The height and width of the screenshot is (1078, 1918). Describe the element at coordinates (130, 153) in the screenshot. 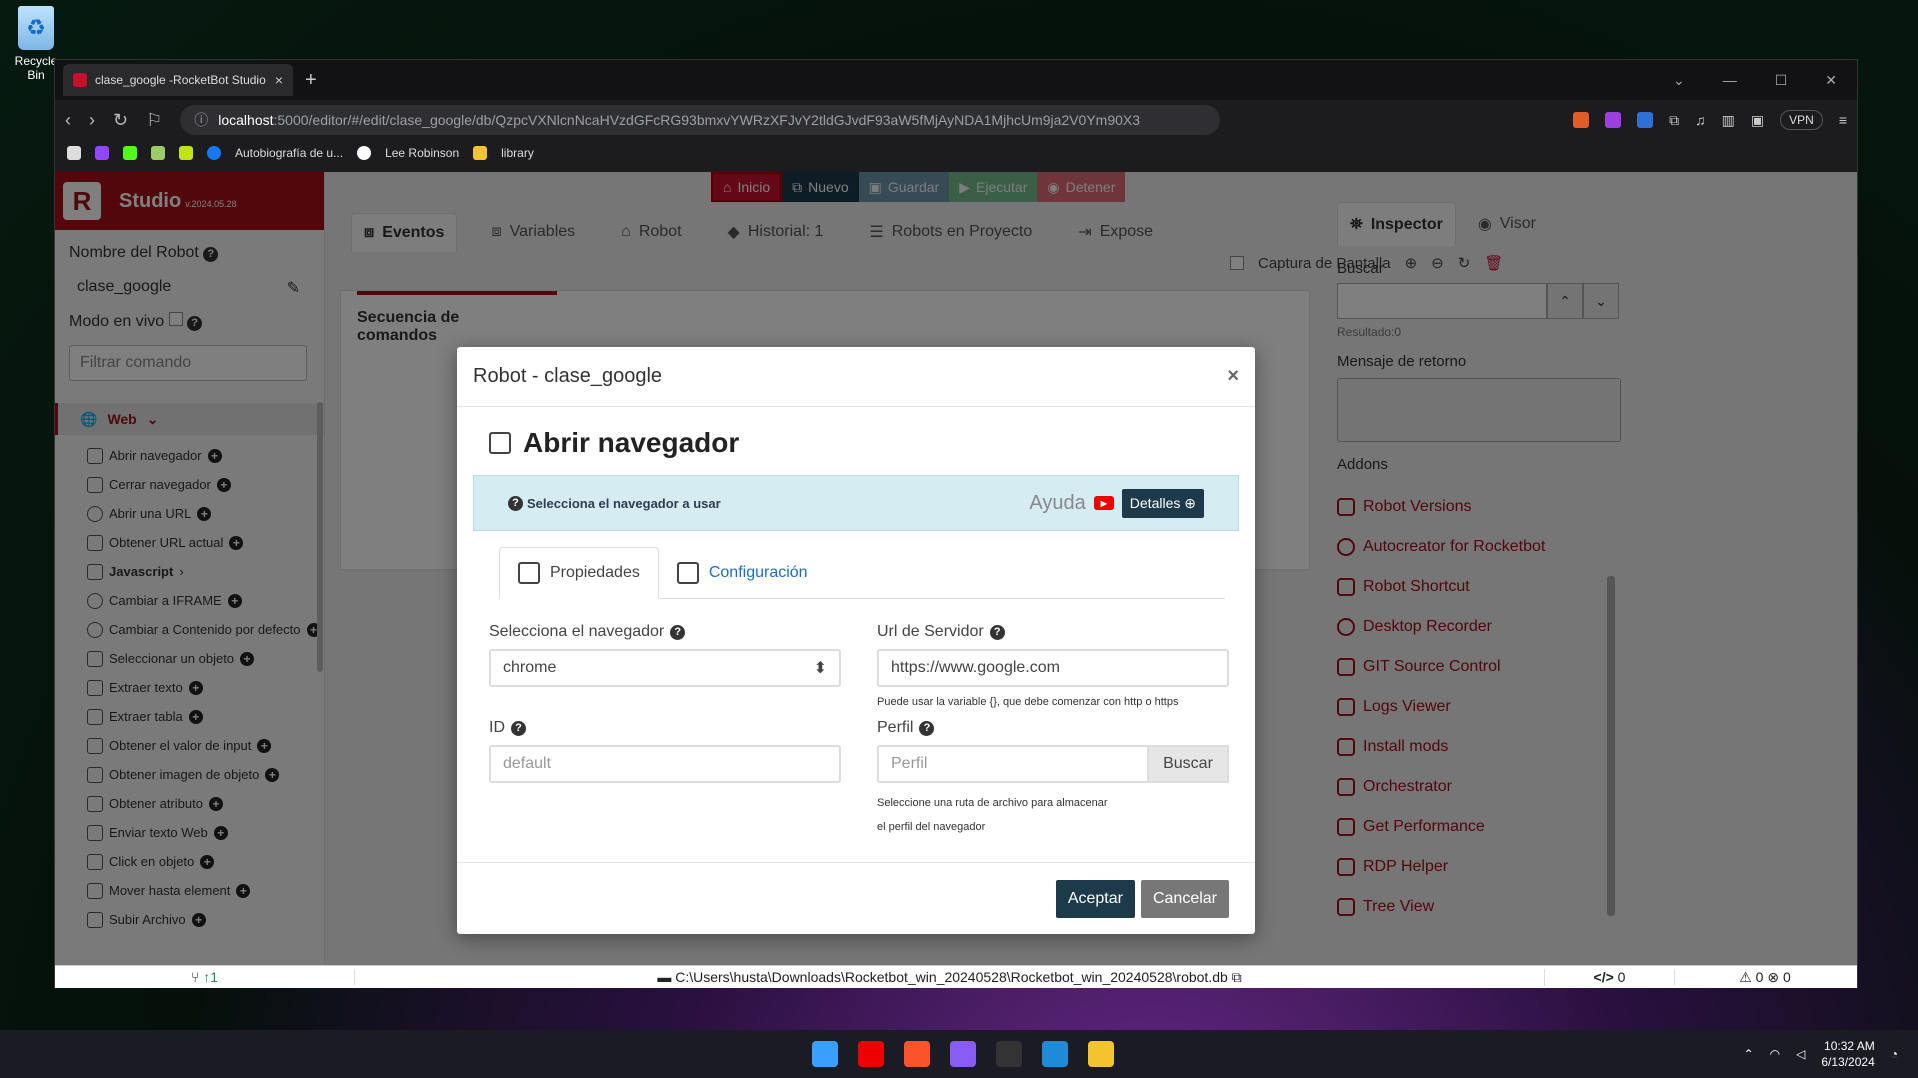

I see `kick-icon` at that location.